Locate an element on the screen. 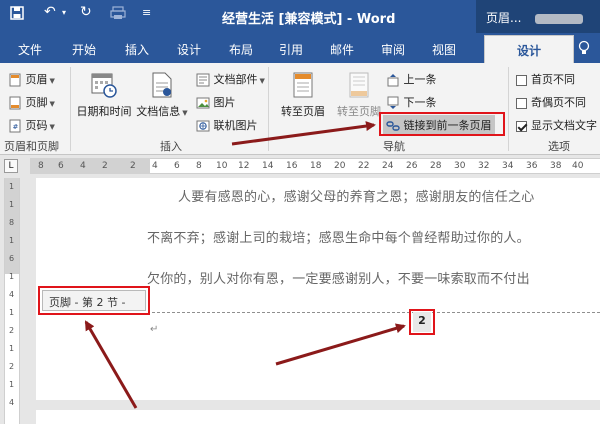  show-document-text-checkbox: 显示文档文字 is located at coordinates (556, 125).